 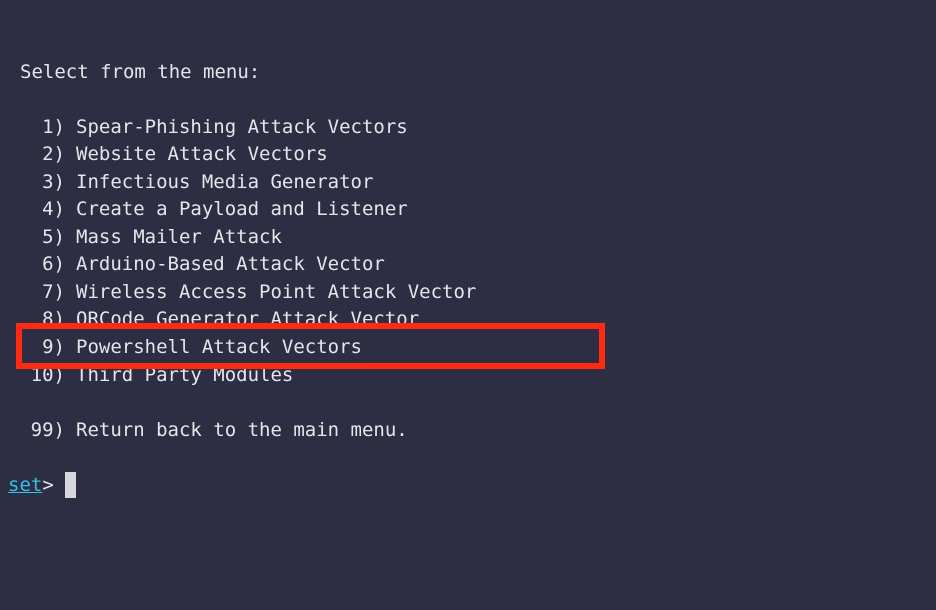 What do you see at coordinates (25, 485) in the screenshot?
I see `prompt-name: set` at bounding box center [25, 485].